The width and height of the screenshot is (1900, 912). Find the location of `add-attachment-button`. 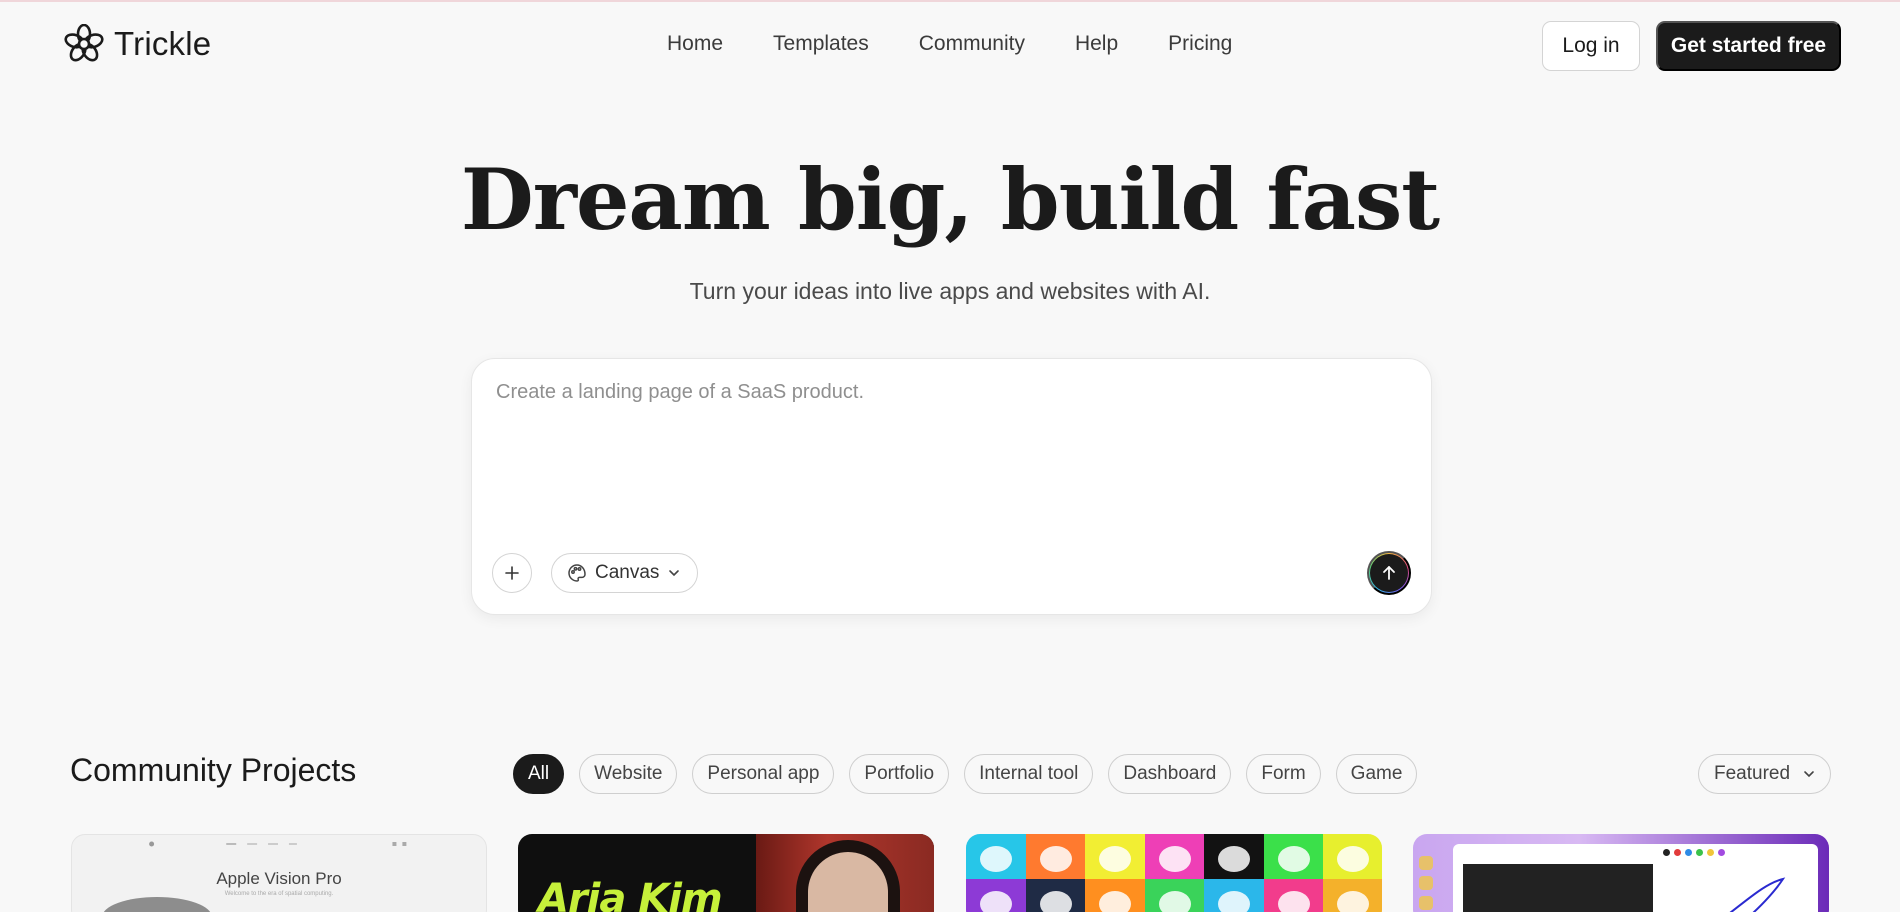

add-attachment-button is located at coordinates (512, 573).